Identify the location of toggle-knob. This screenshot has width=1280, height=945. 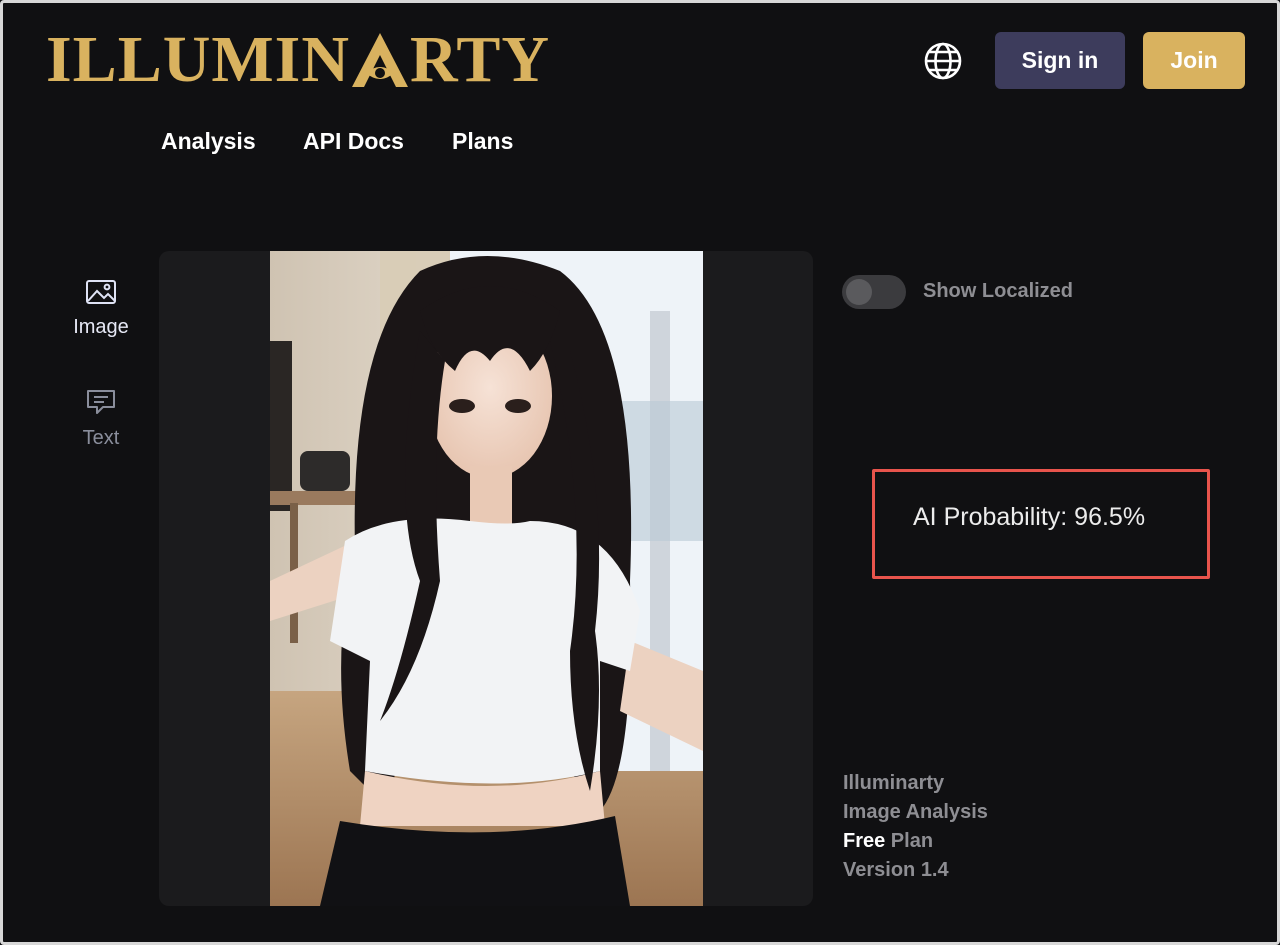
(859, 292).